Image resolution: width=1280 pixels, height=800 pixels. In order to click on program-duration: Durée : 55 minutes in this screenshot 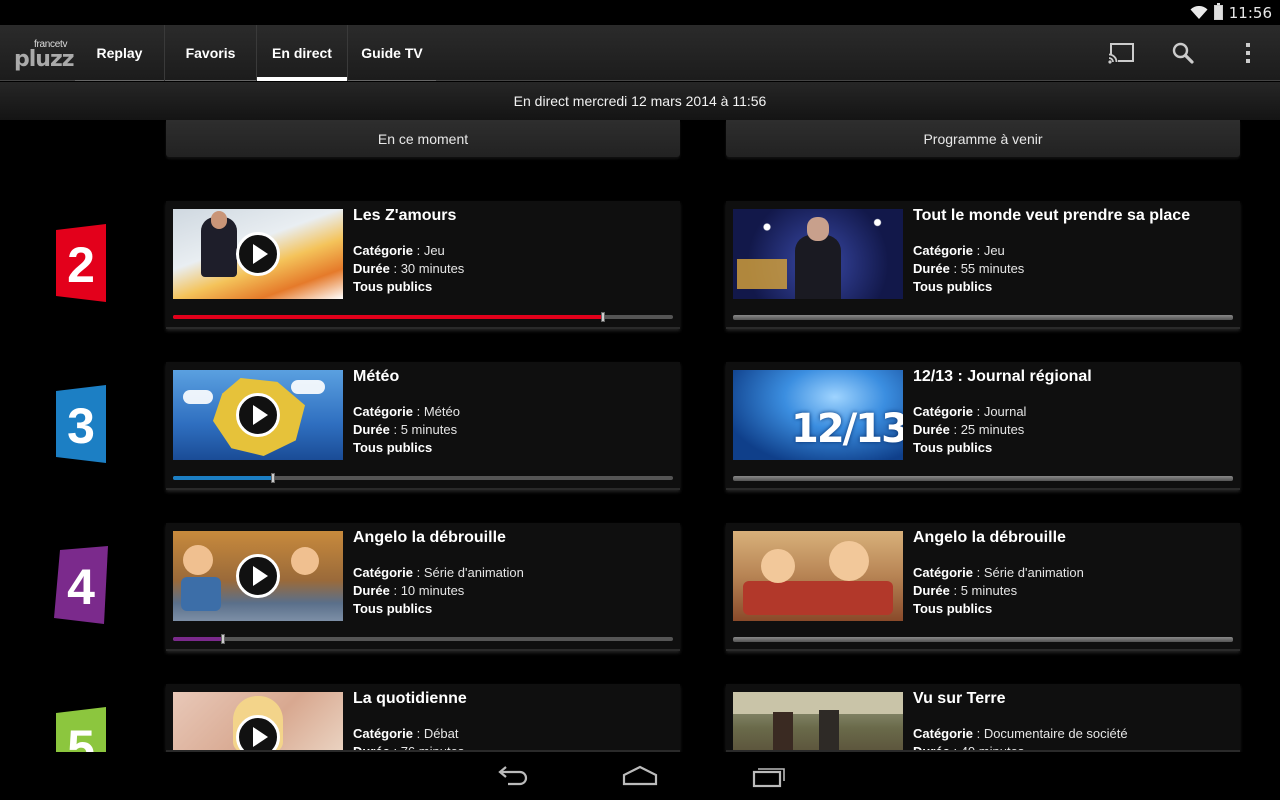, I will do `click(969, 268)`.